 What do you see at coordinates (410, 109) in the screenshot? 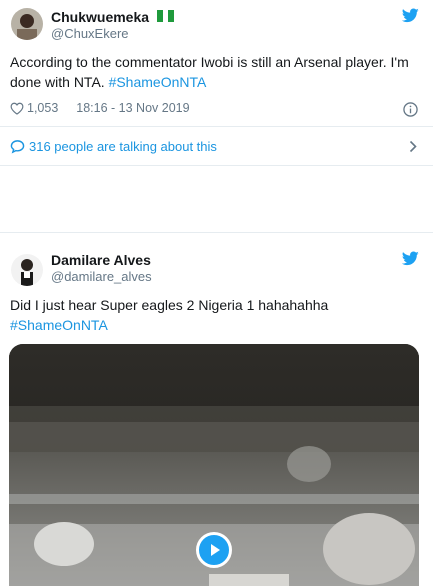
I see `info-icon` at bounding box center [410, 109].